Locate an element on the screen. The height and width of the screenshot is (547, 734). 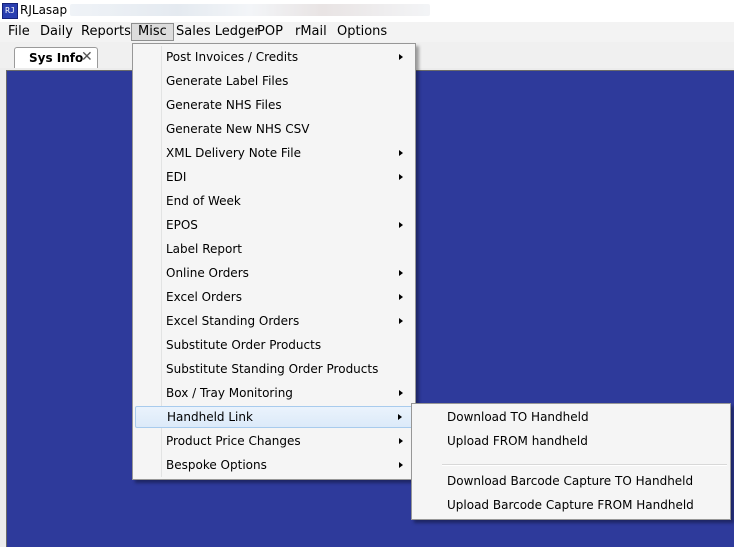
menu-item-download-barcode-capture: Download Barcode Capture TO Handheld is located at coordinates (571, 481).